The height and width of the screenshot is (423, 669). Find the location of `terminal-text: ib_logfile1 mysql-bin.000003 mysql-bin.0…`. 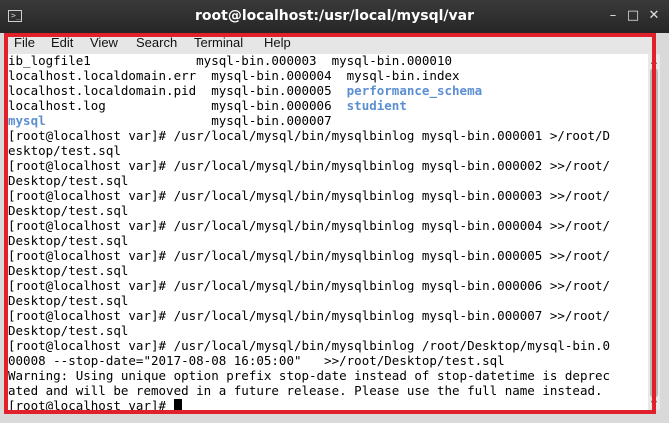

terminal-text: ib_logfile1 mysql-bin.000003 mysql-bin.0… is located at coordinates (230, 61).